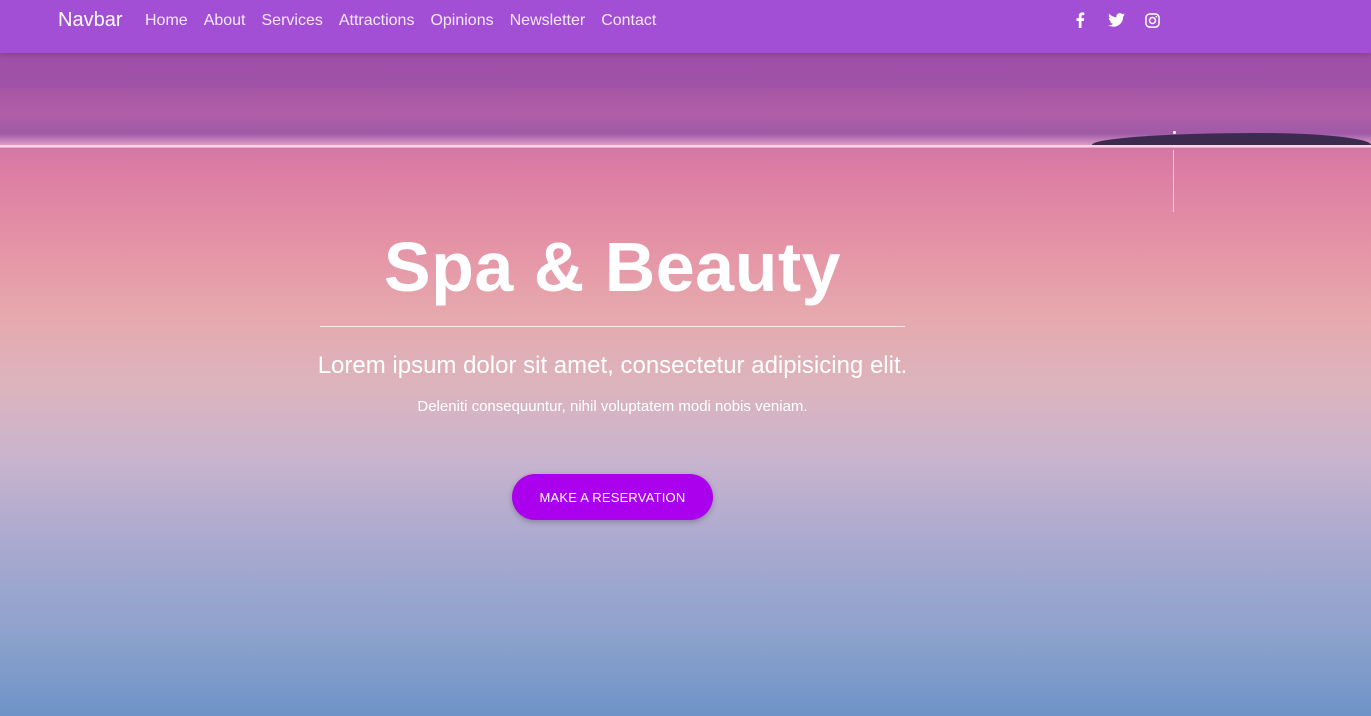  Describe the element at coordinates (225, 21) in the screenshot. I see `nav-link-about: About` at that location.